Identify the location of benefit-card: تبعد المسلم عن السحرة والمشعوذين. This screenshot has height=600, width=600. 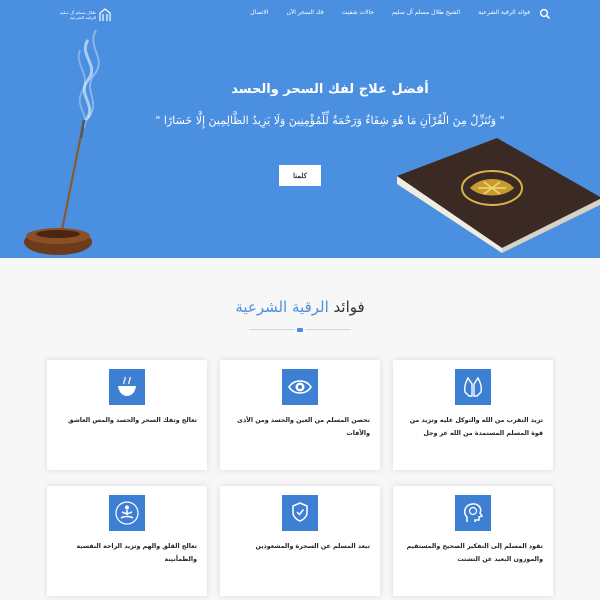
(300, 541).